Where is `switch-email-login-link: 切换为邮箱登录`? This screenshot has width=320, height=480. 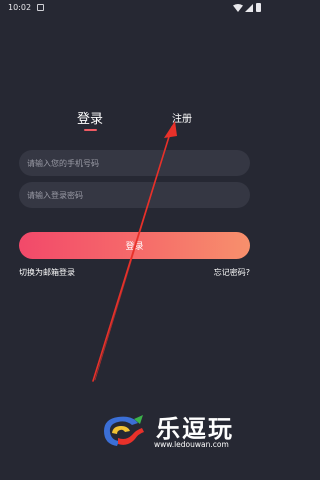 switch-email-login-link: 切换为邮箱登录 is located at coordinates (47, 272).